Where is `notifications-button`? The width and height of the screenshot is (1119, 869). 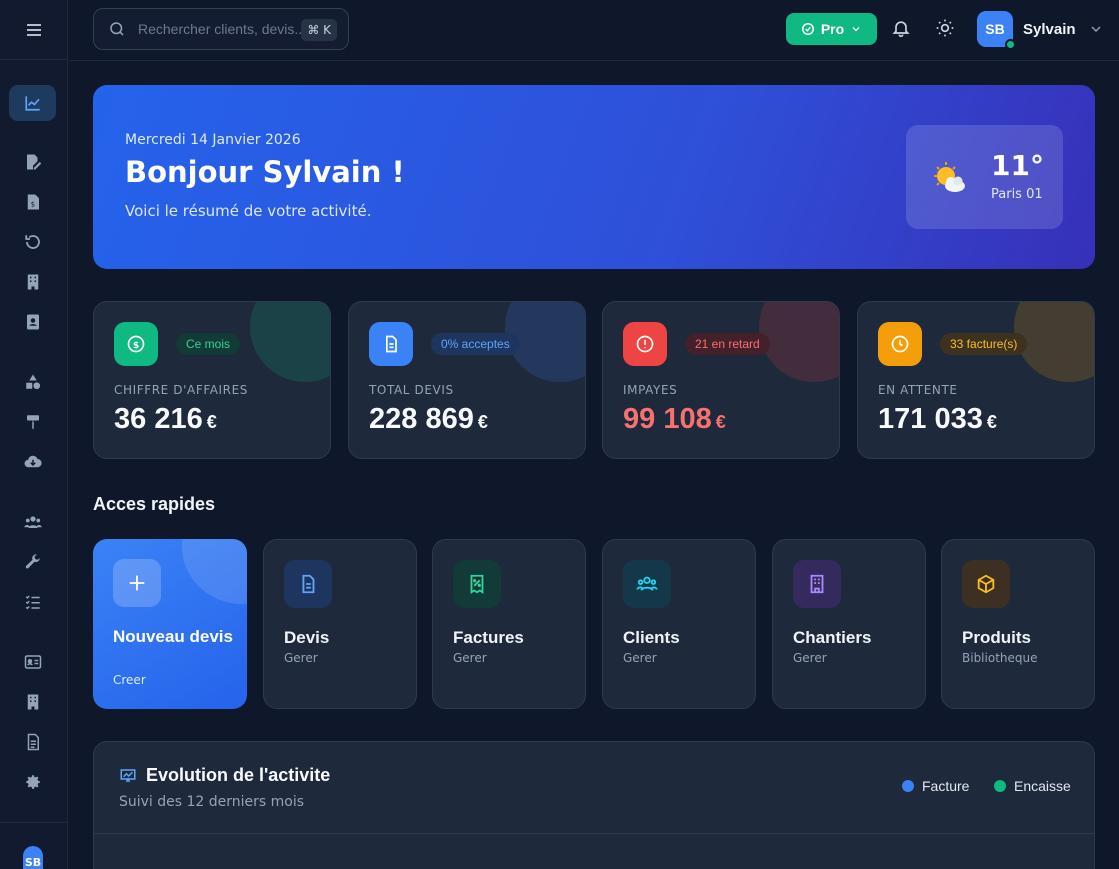
notifications-button is located at coordinates (901, 30).